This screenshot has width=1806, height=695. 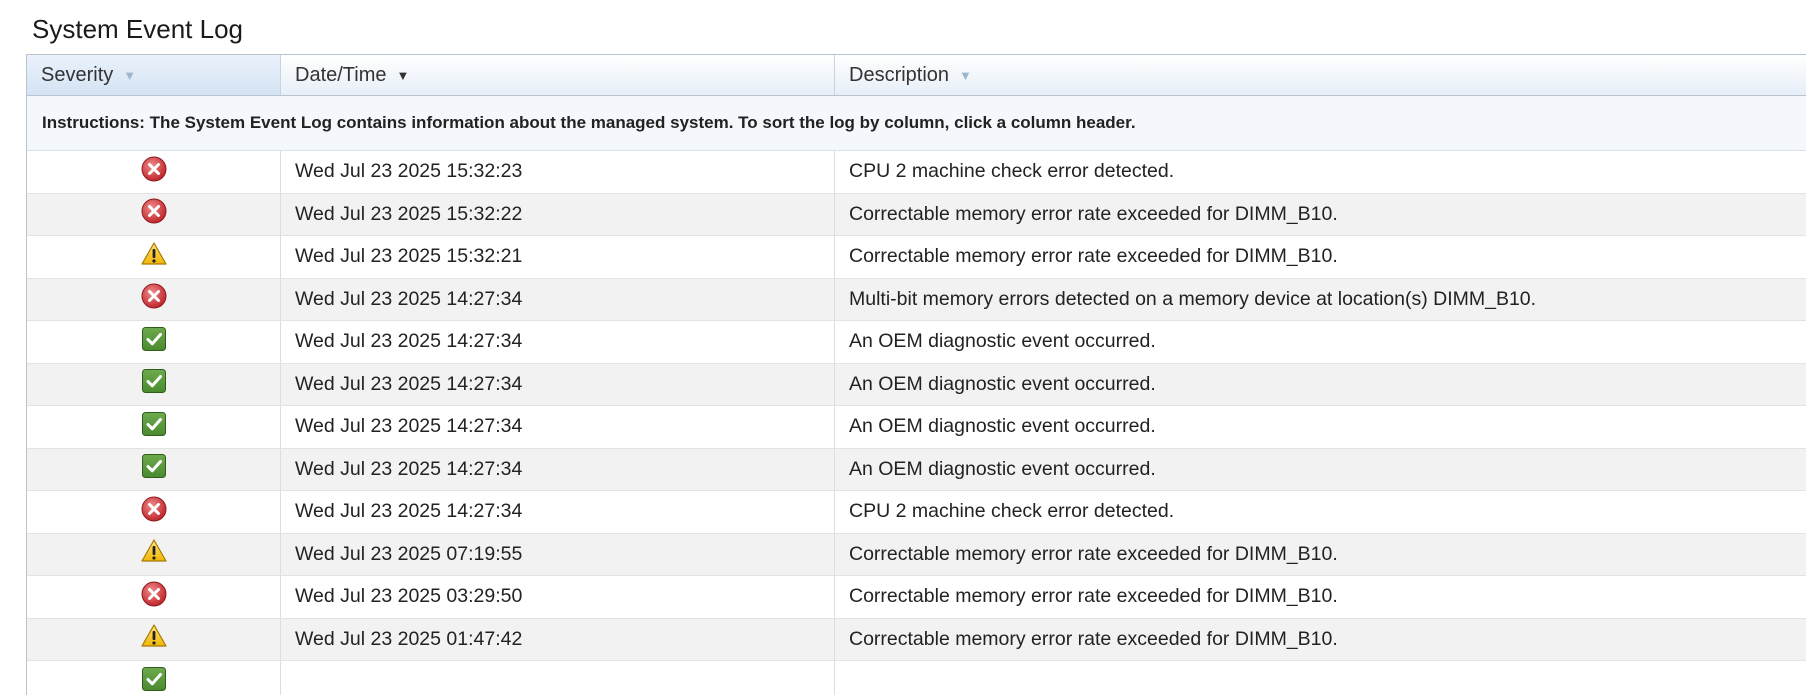 What do you see at coordinates (558, 257) in the screenshot?
I see `datetime-cell: Wed Jul 23 2025 15:32:21` at bounding box center [558, 257].